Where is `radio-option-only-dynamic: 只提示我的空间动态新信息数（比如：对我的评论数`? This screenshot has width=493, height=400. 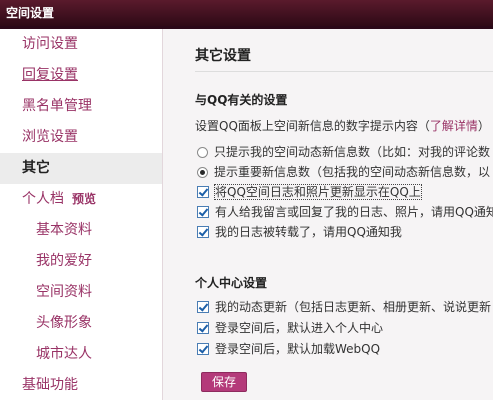
radio-option-only-dynamic: 只提示我的空间动态新信息数（比如：对我的评论数 is located at coordinates (343, 152).